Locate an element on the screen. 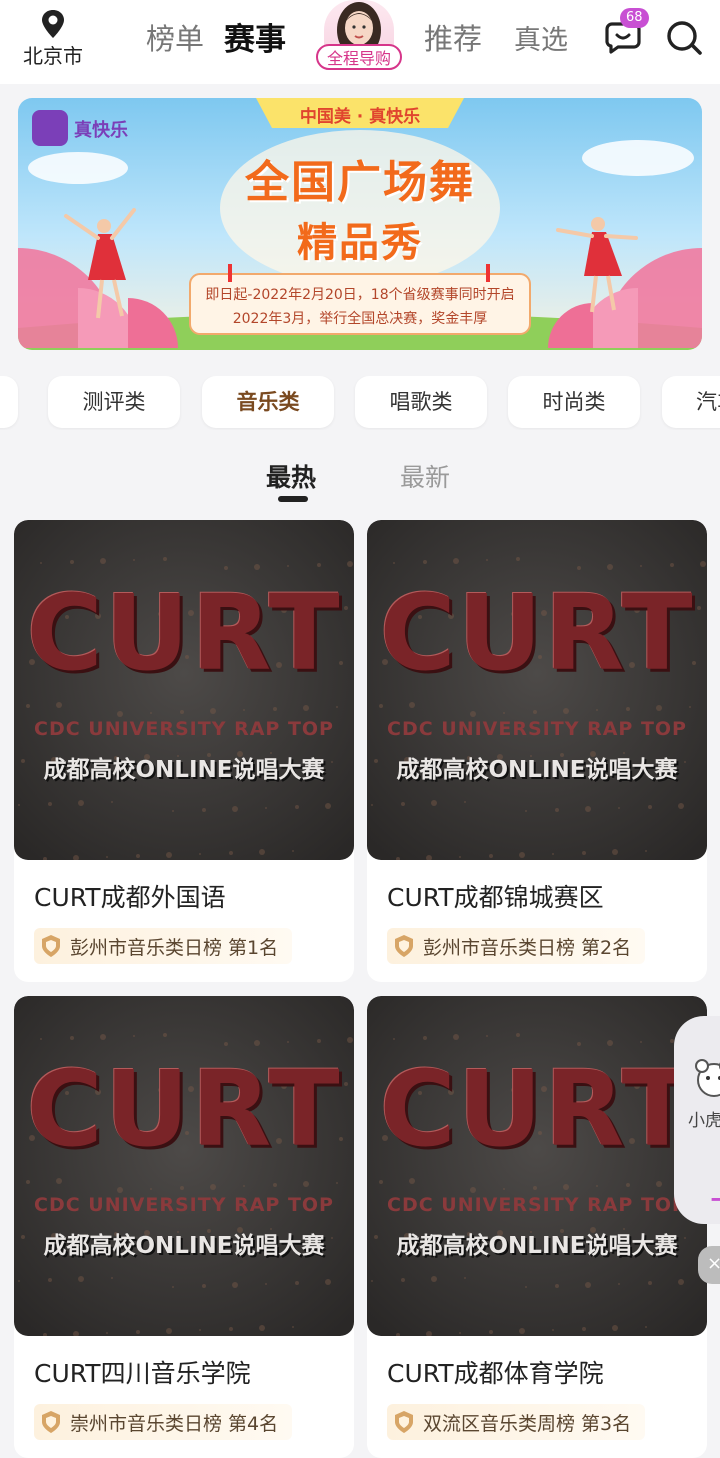 The width and height of the screenshot is (720, 1458). rank-badge: 崇州市音乐类日榜 第4名 is located at coordinates (163, 1422).